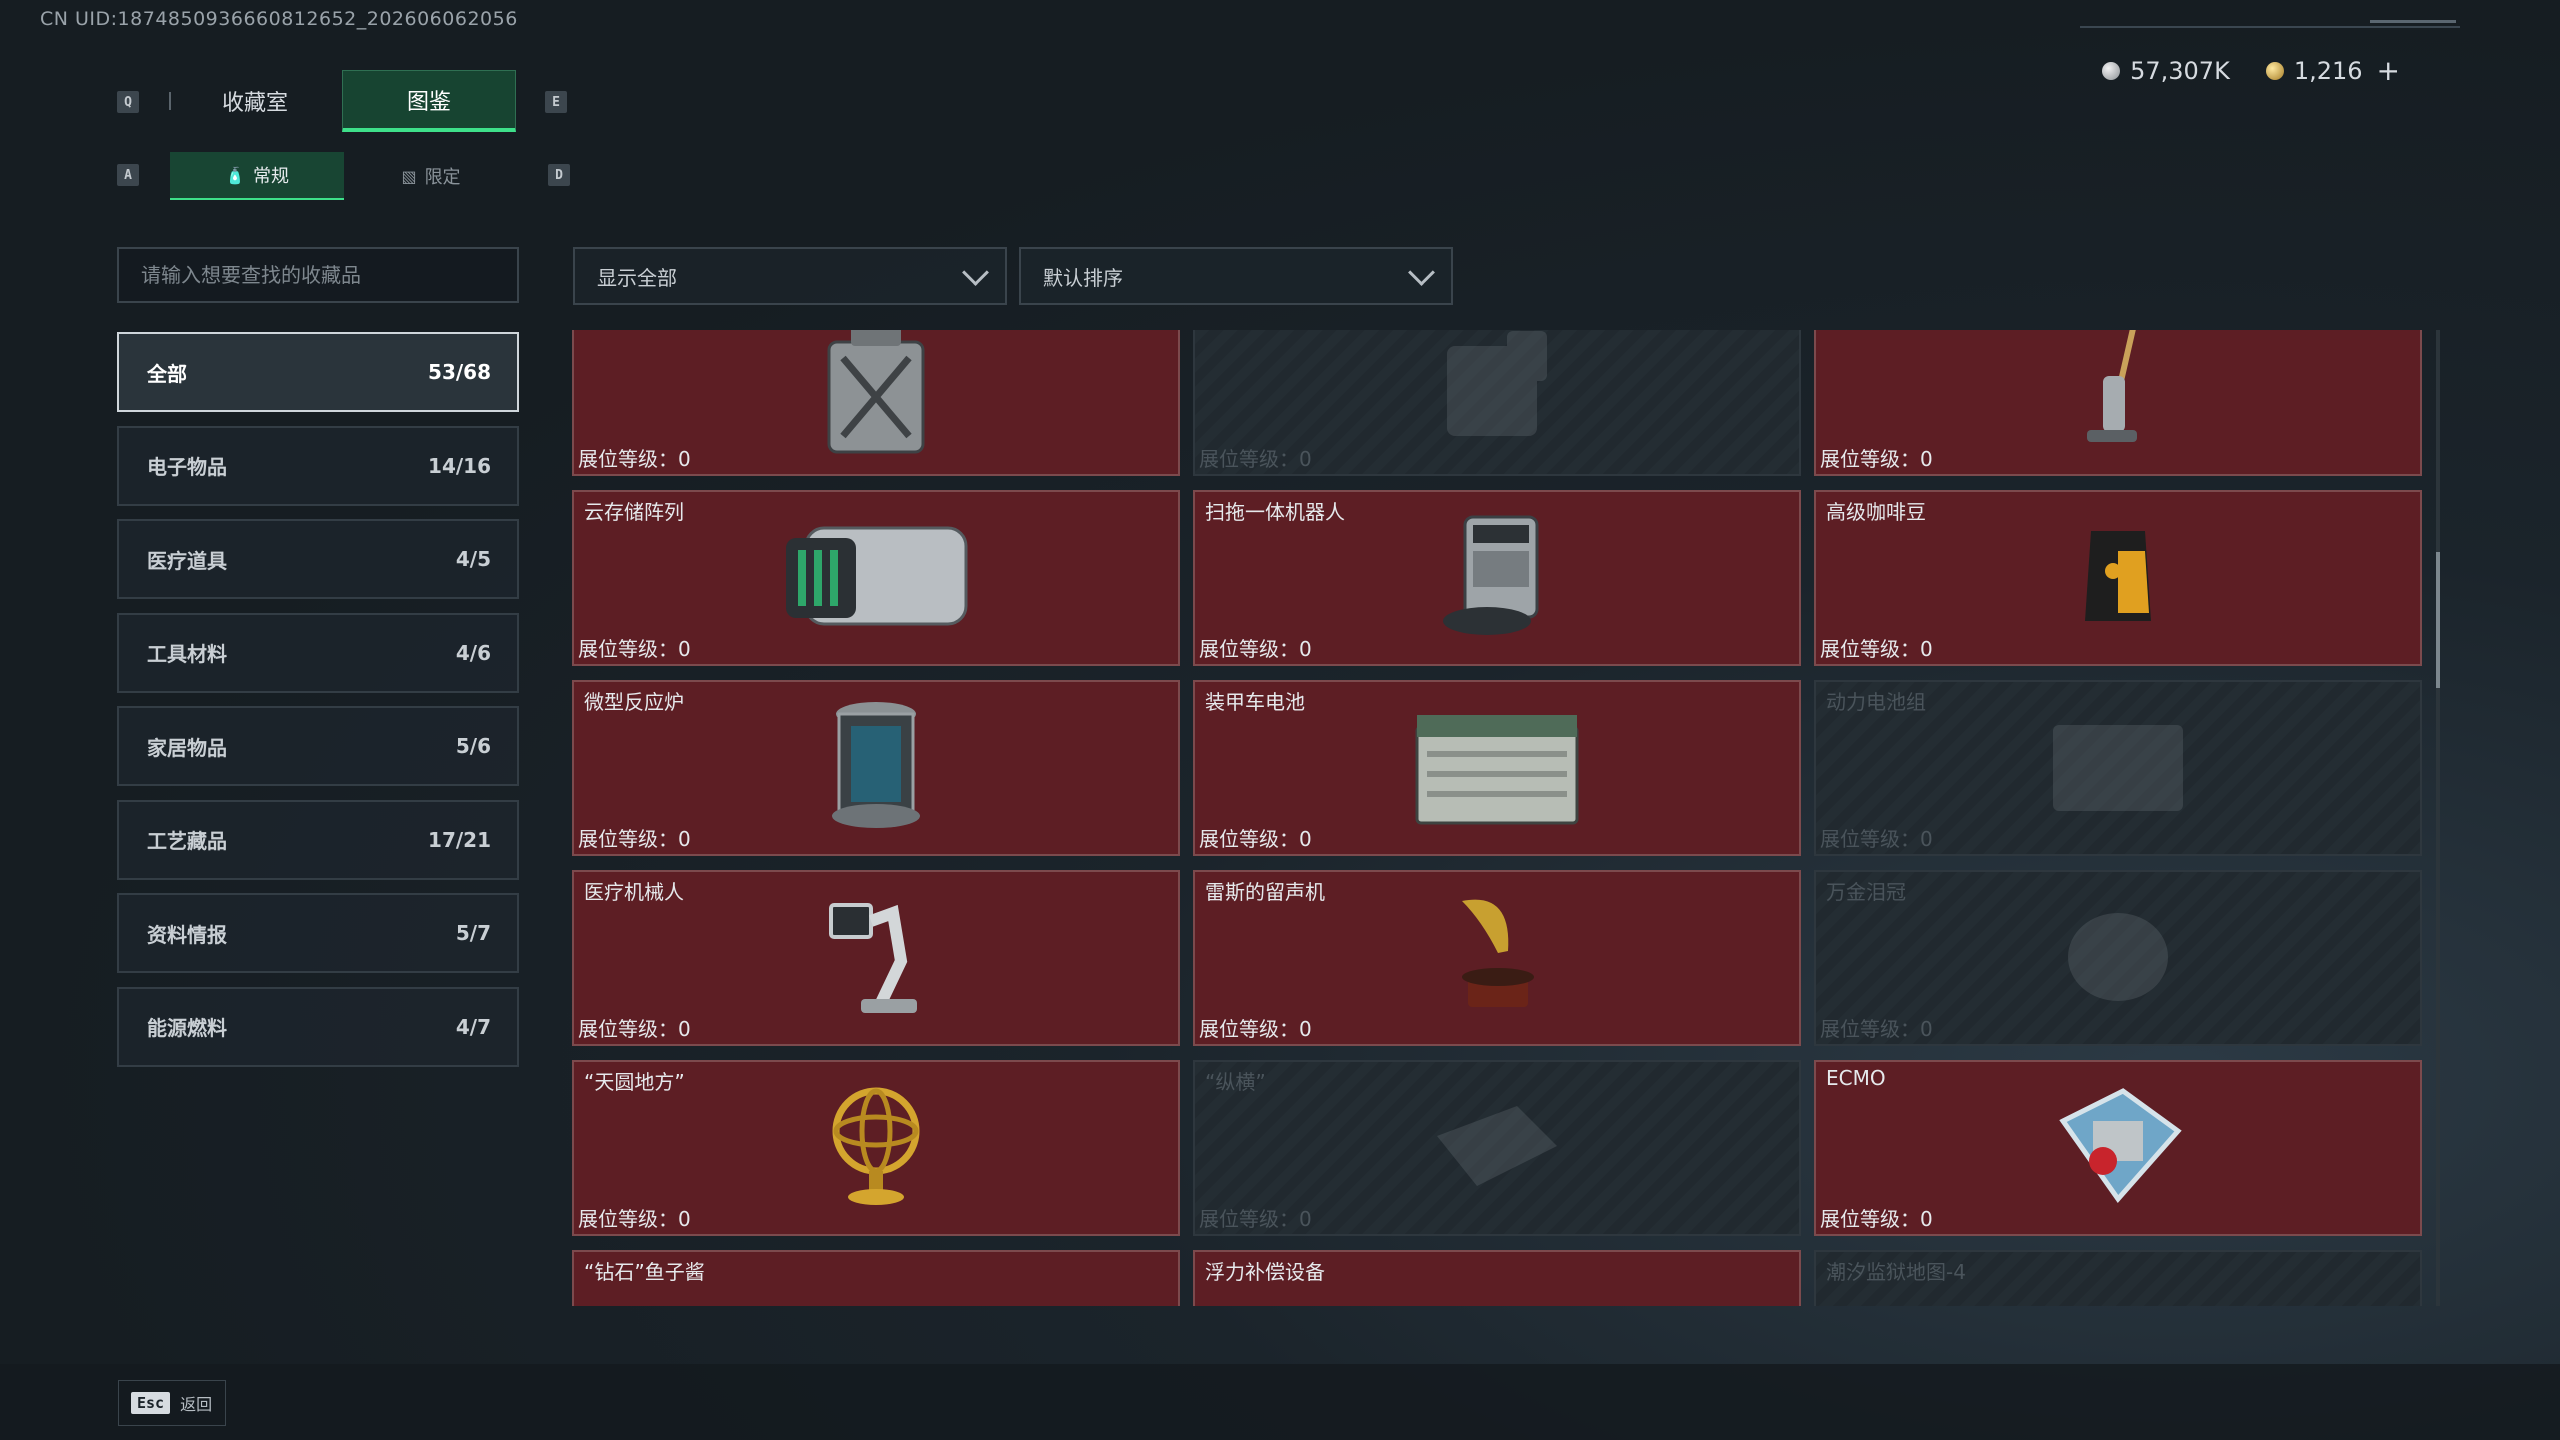  I want to click on subtab-regular-label: 常规, so click(270, 176).